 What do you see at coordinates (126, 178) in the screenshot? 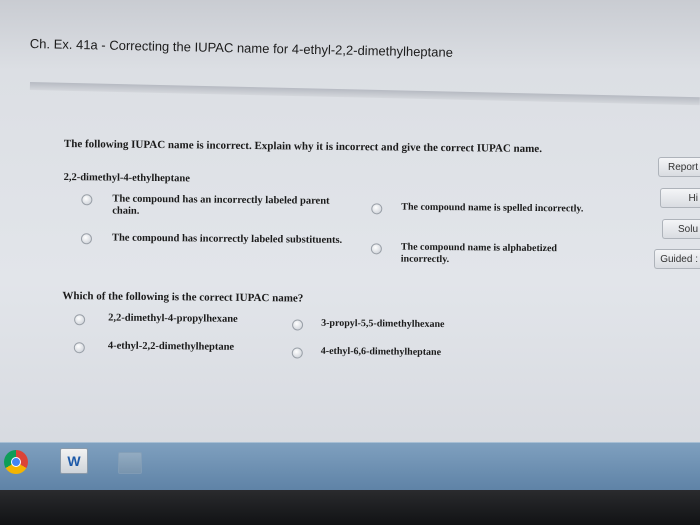
I see `compound-name: 2,2-dimethyl-4-ethylheptane` at bounding box center [126, 178].